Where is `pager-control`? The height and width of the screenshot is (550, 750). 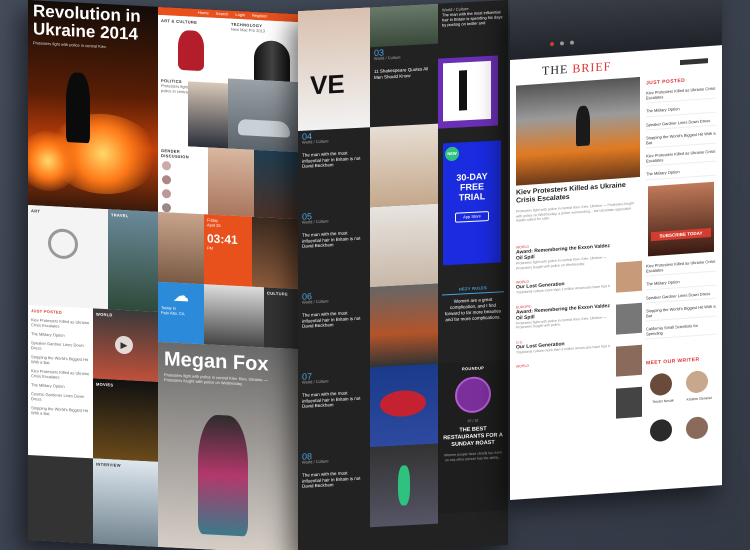 pager-control is located at coordinates (694, 62).